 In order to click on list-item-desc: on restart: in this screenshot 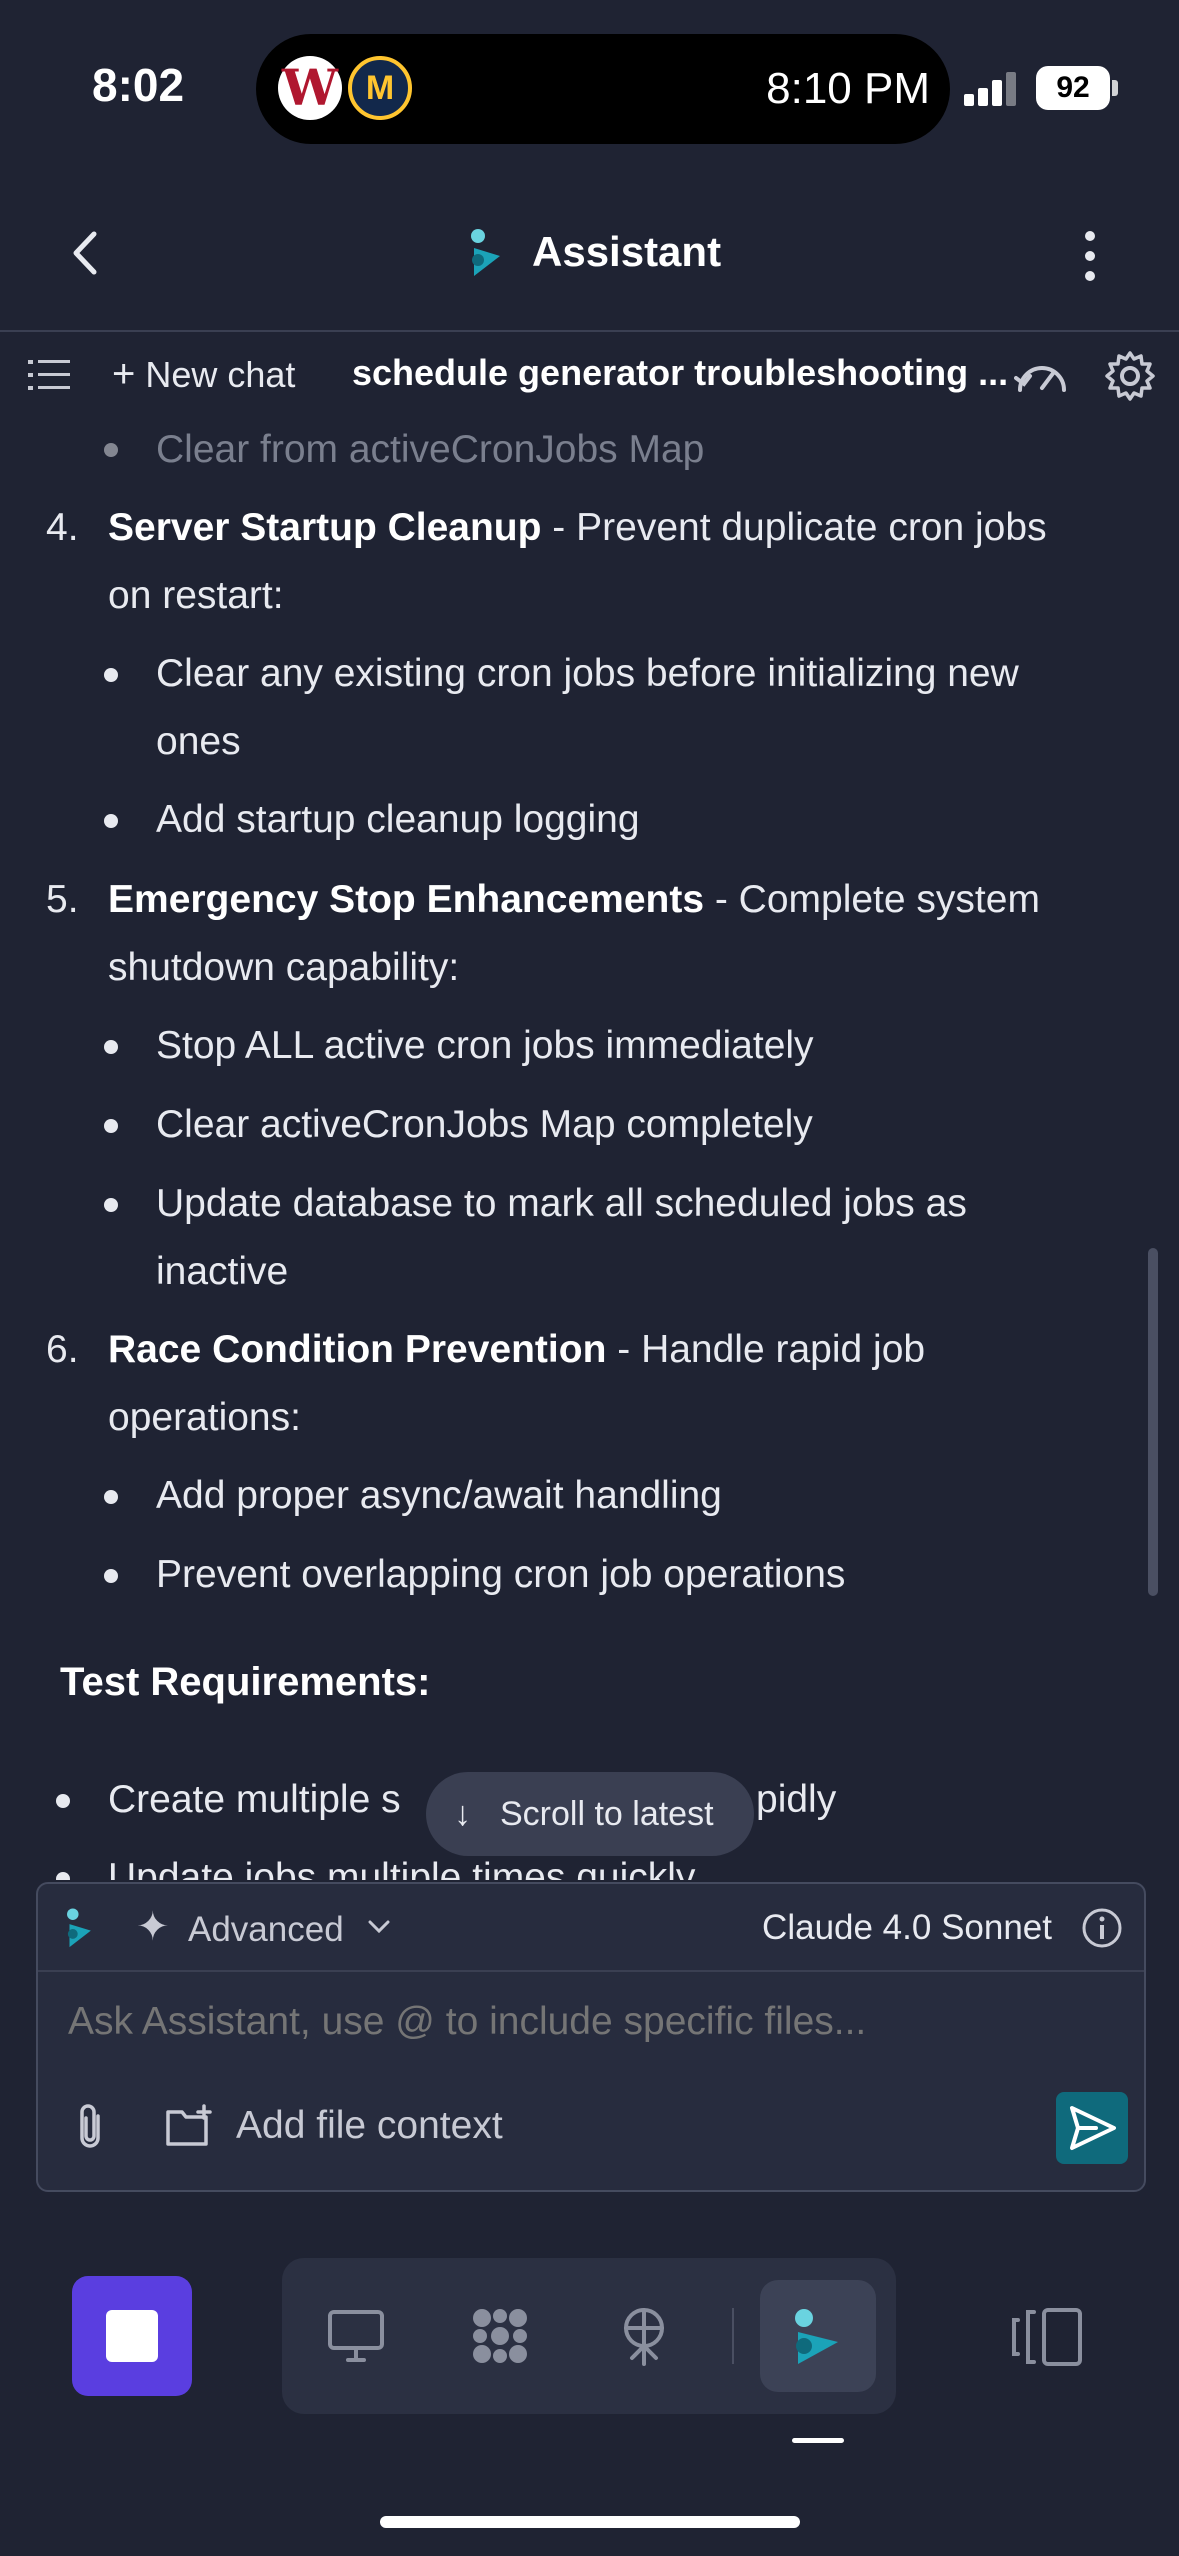, I will do `click(196, 595)`.